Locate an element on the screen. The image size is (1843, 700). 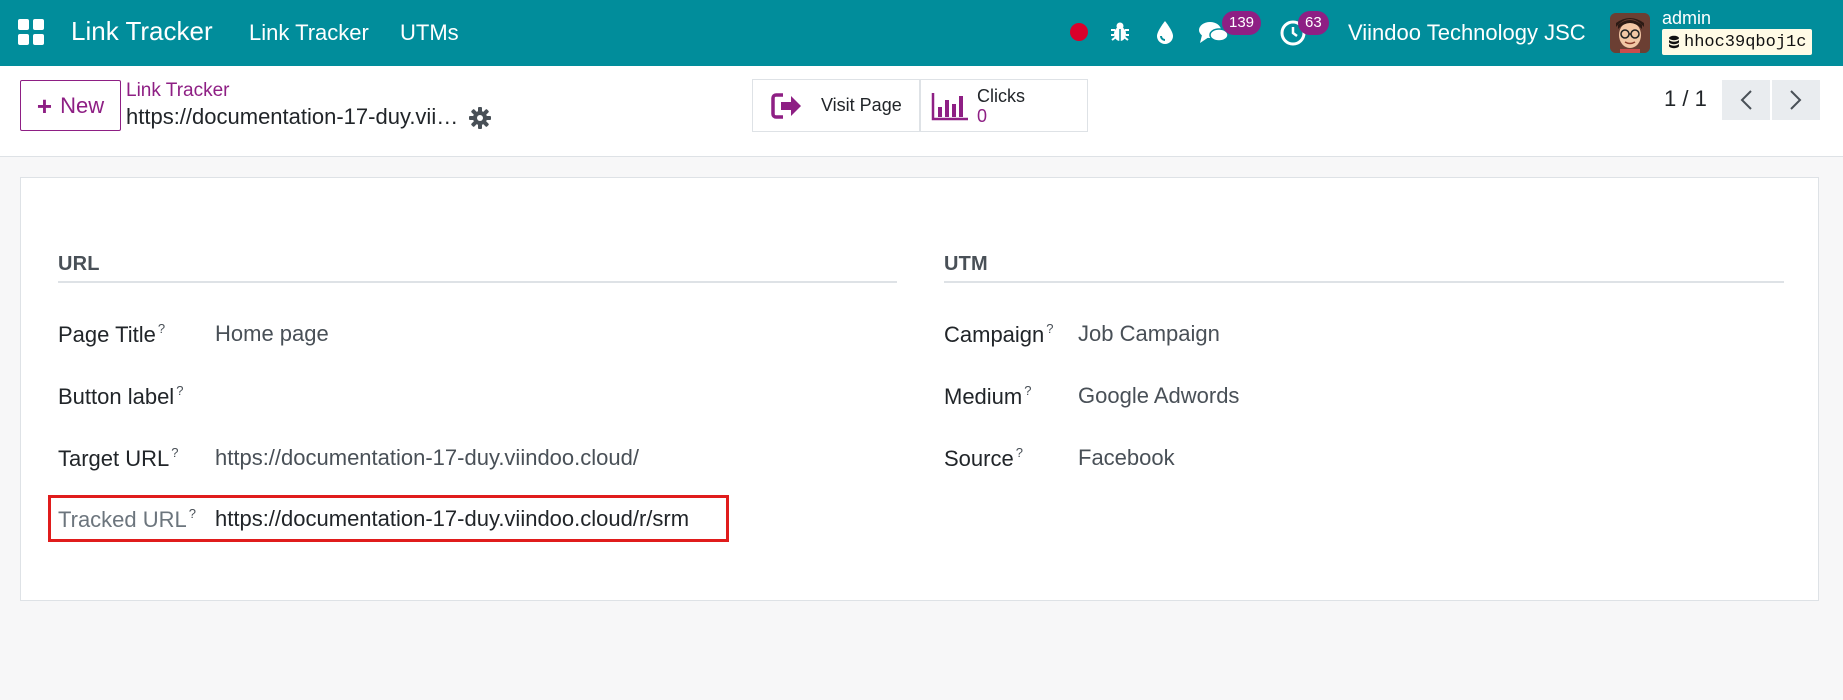
plus-icon: + is located at coordinates (44, 105).